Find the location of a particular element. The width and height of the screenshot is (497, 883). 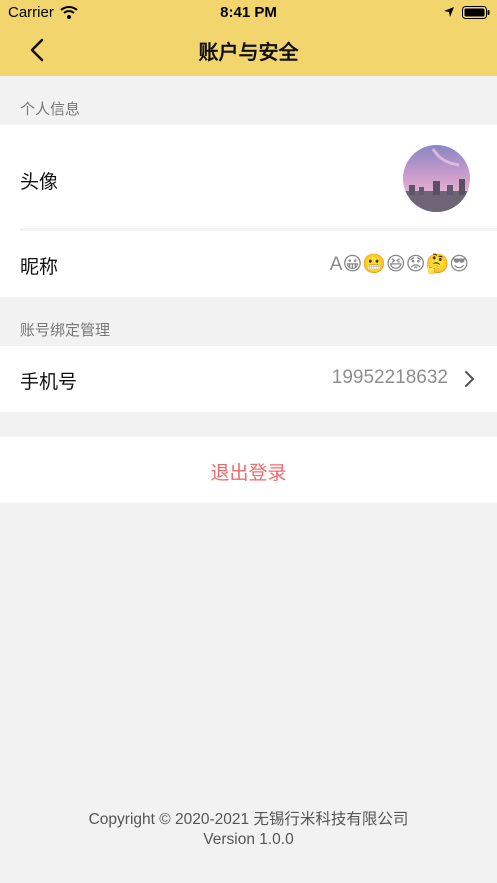

avatar is located at coordinates (436, 178).